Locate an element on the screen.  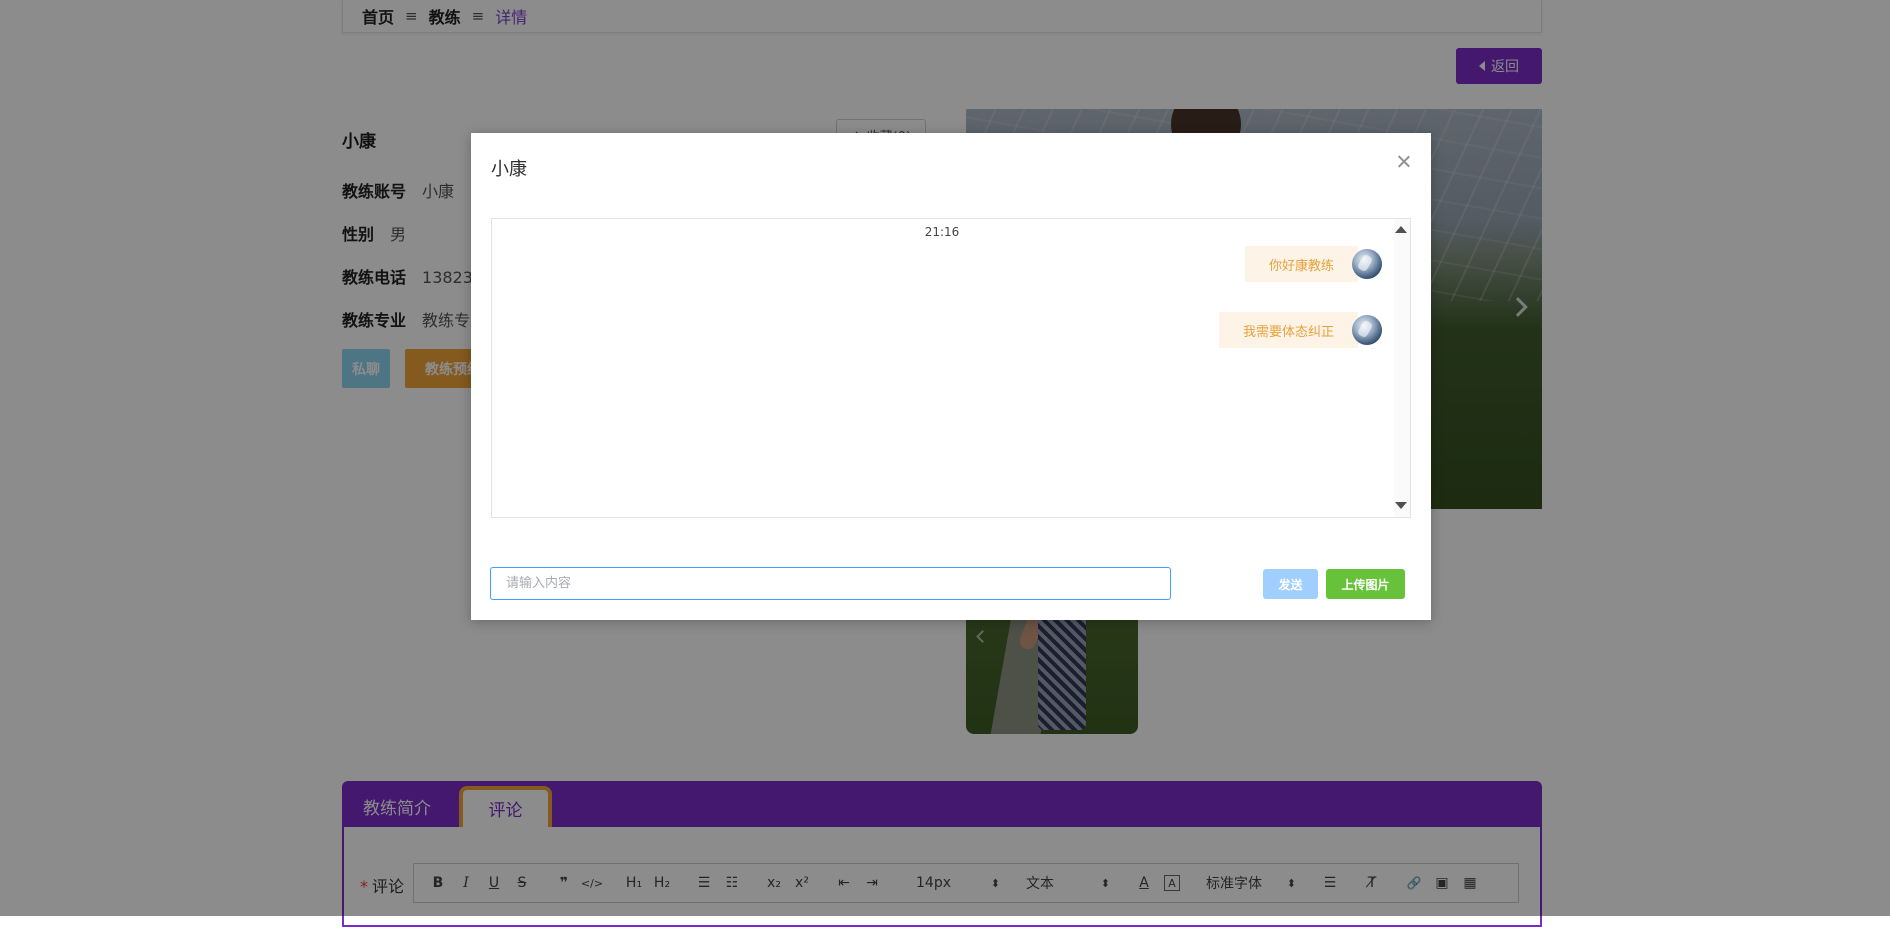
upload-image-button: 上传图片 is located at coordinates (1365, 584).